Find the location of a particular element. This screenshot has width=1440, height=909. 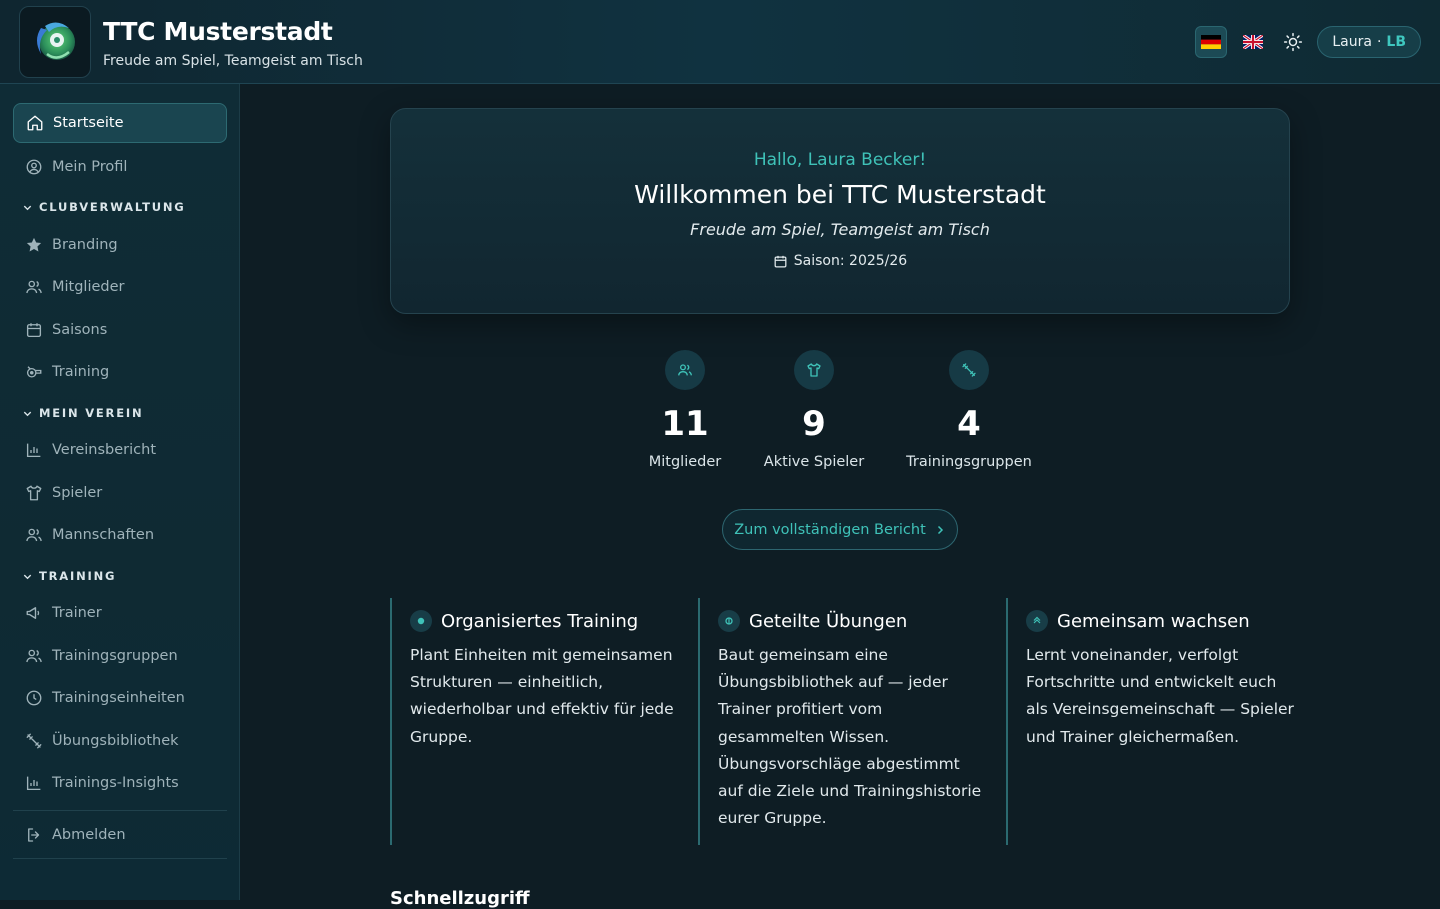

sidebar-item-vereinsbericht: Vereinsbericht is located at coordinates (120, 450).